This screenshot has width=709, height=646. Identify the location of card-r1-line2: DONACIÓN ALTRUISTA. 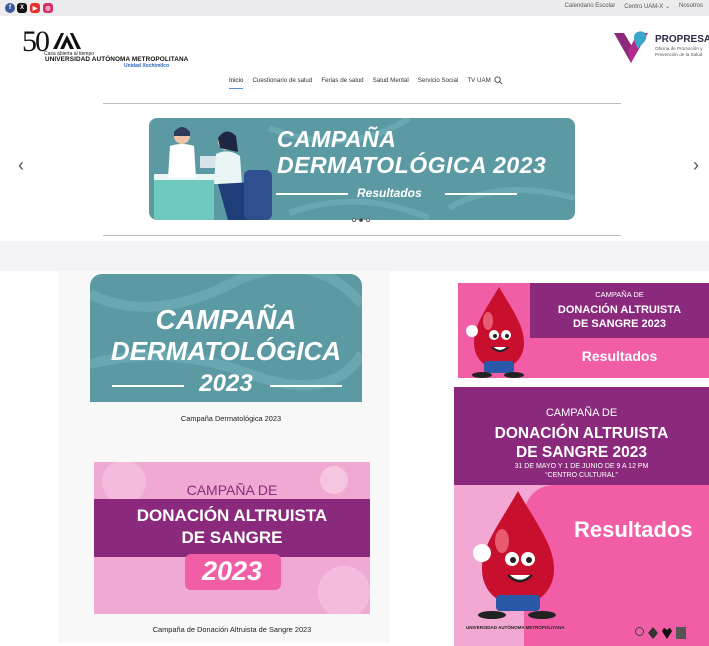
(619, 310).